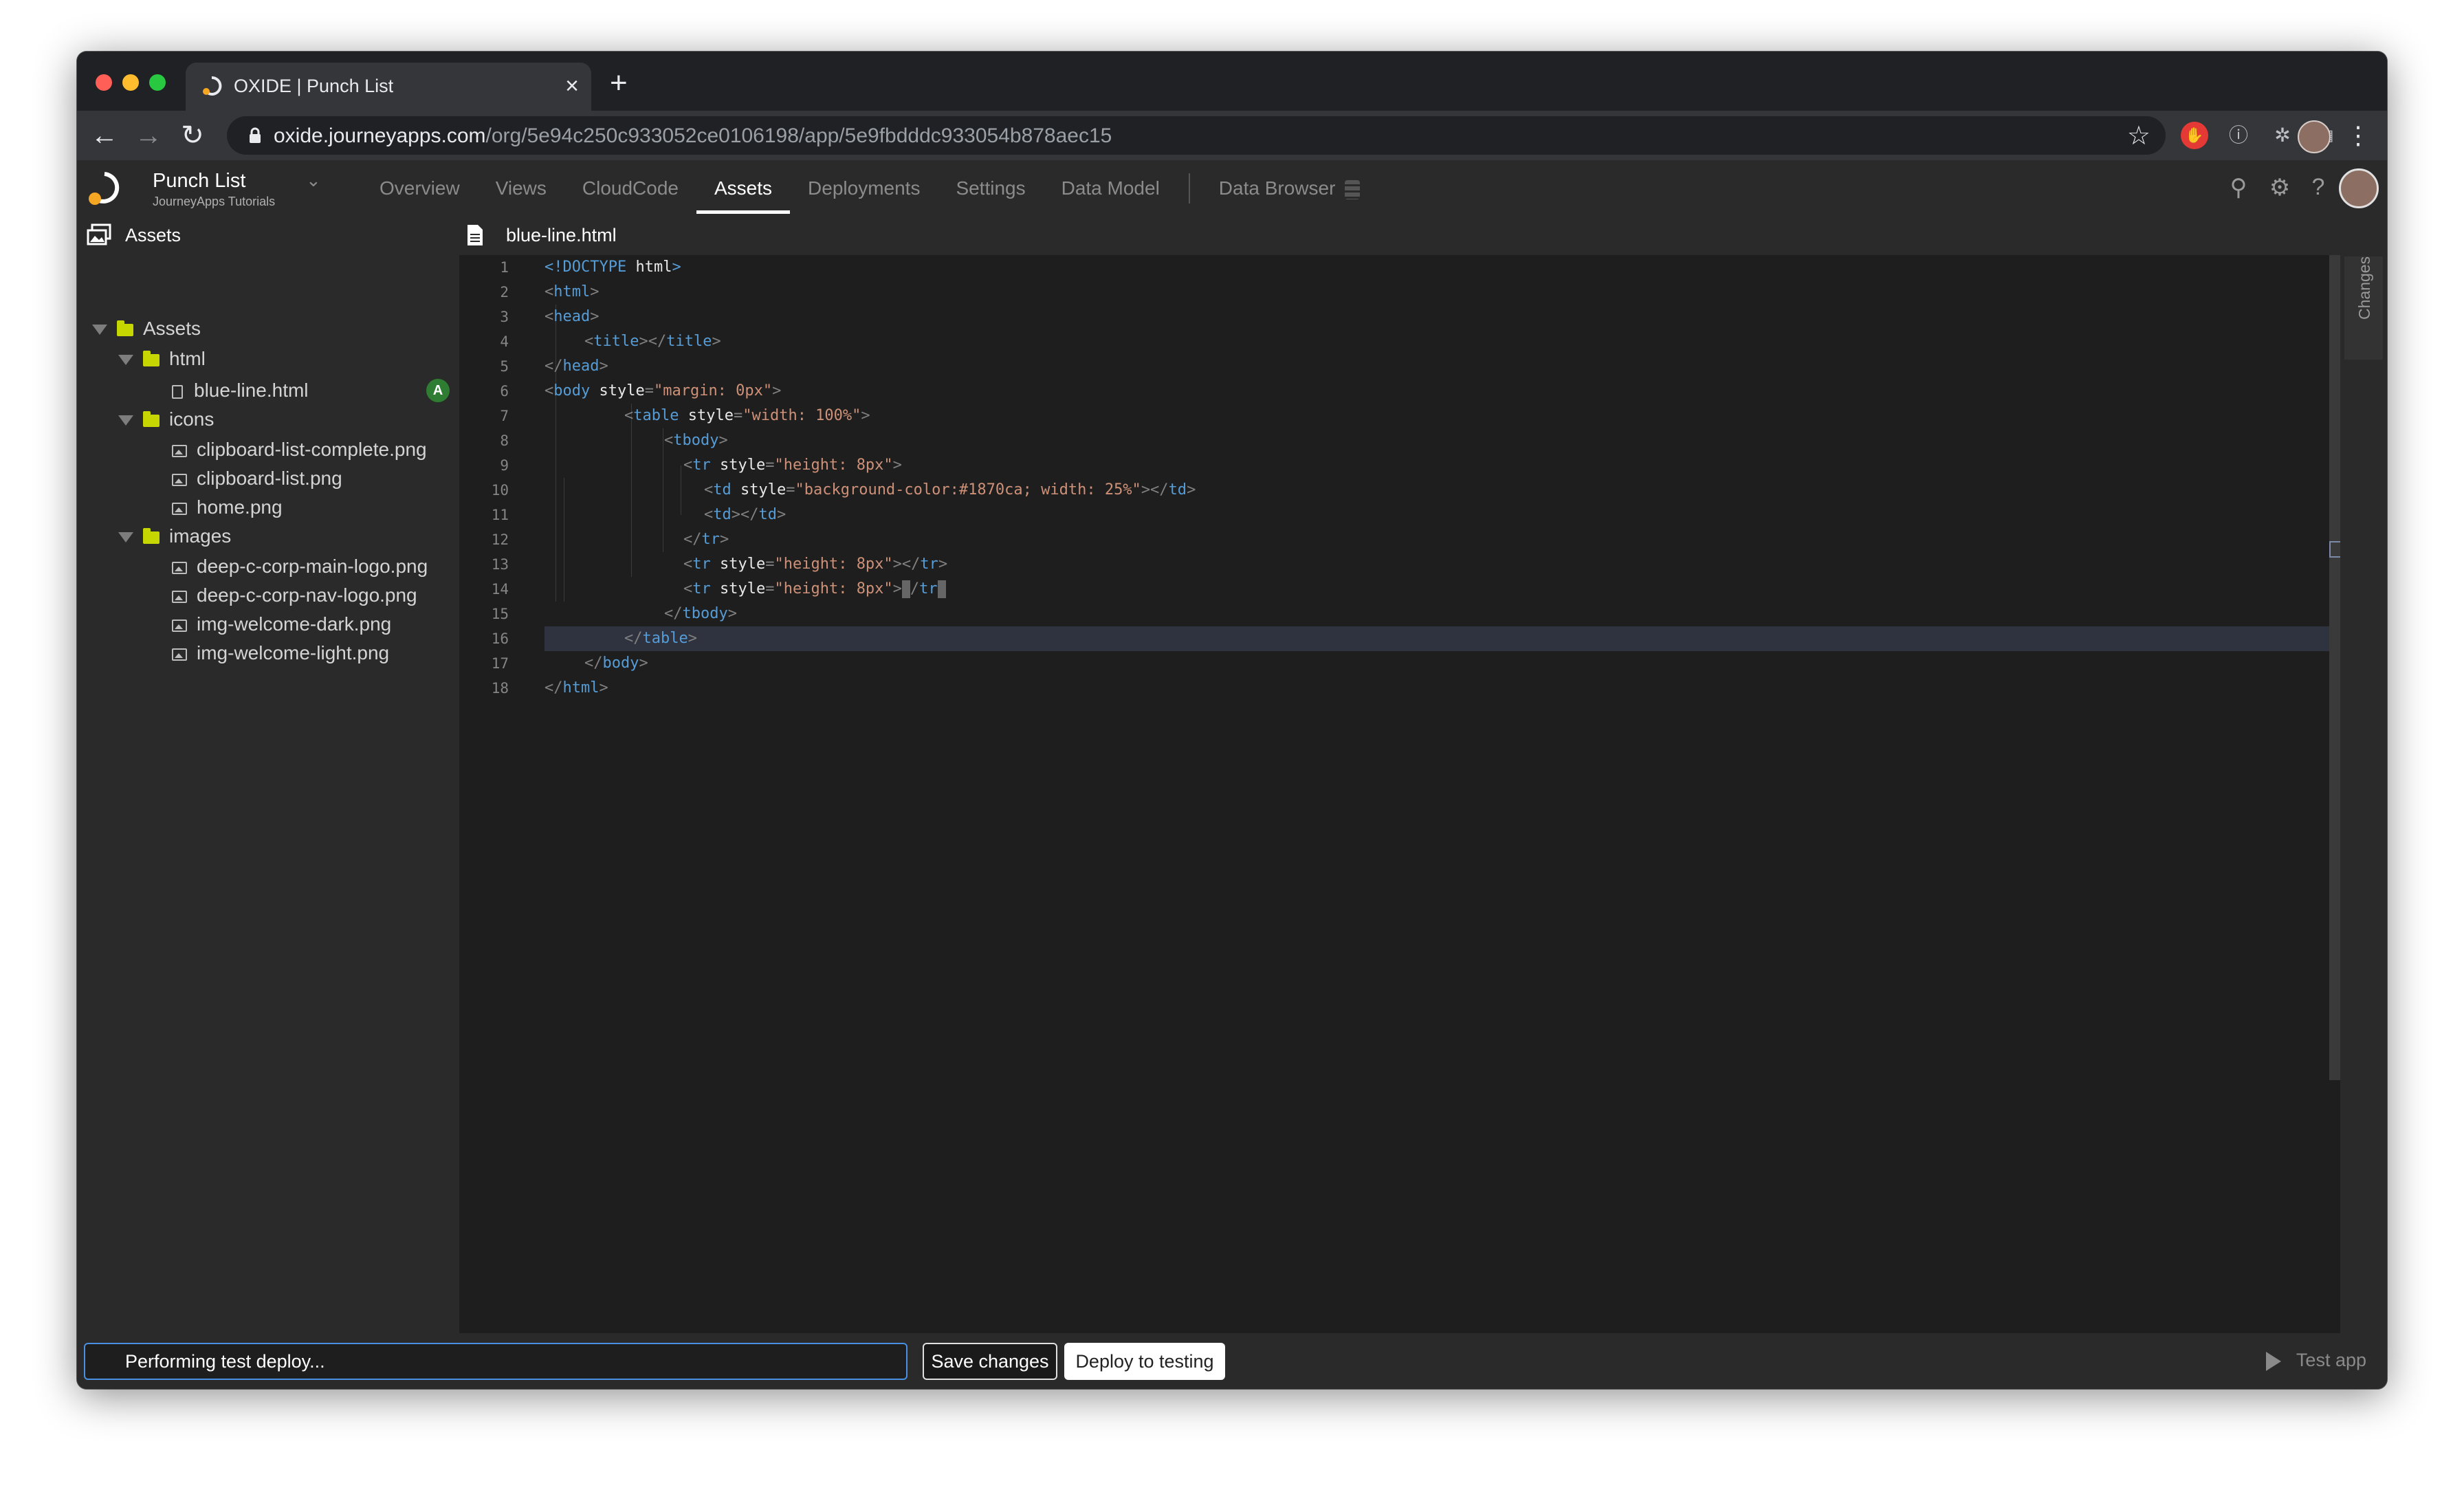 The height and width of the screenshot is (1492, 2464). Describe the element at coordinates (2318, 187) in the screenshot. I see `help-icon: ?` at that location.